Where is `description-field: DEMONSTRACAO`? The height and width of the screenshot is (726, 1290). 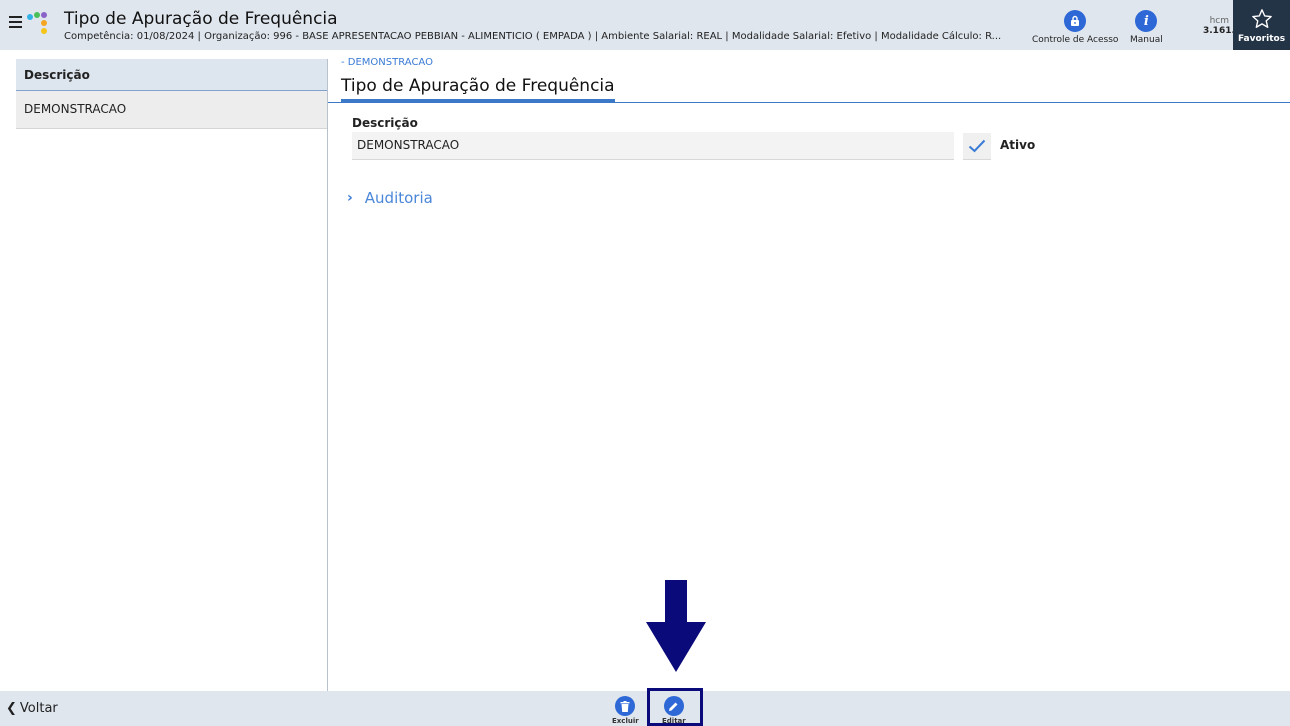 description-field: DEMONSTRACAO is located at coordinates (653, 146).